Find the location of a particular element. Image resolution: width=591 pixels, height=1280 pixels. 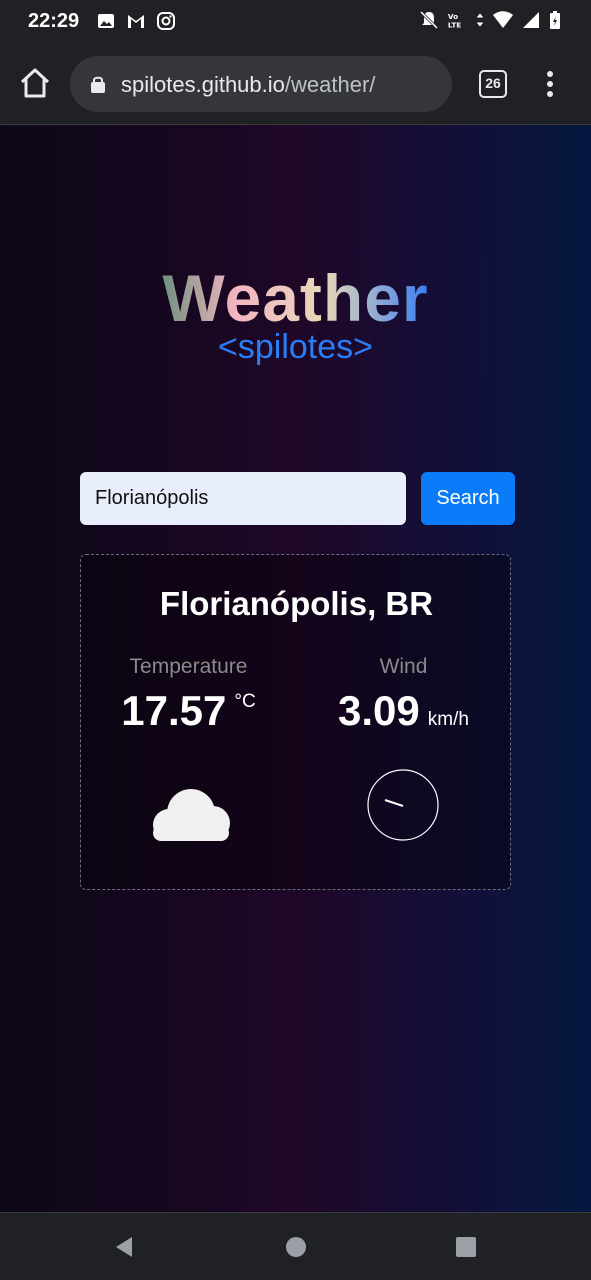

signal-icon is located at coordinates (531, 20).